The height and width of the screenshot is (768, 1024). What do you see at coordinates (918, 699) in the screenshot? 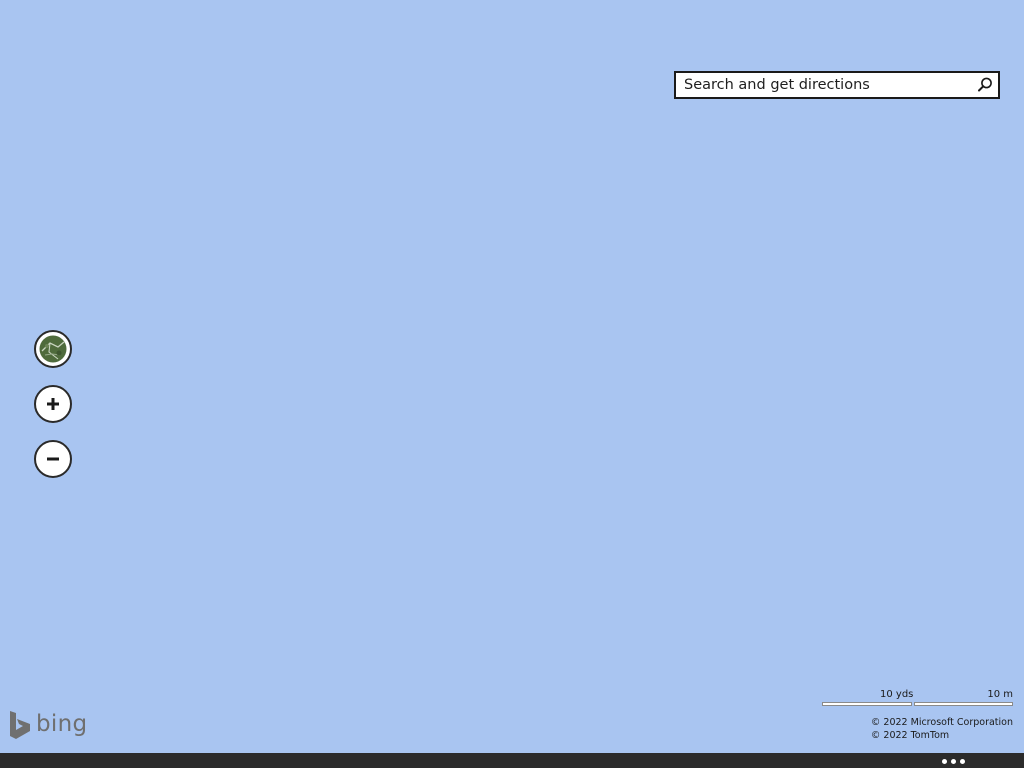
I see `scale-bar: 10 yds 10 m` at bounding box center [918, 699].